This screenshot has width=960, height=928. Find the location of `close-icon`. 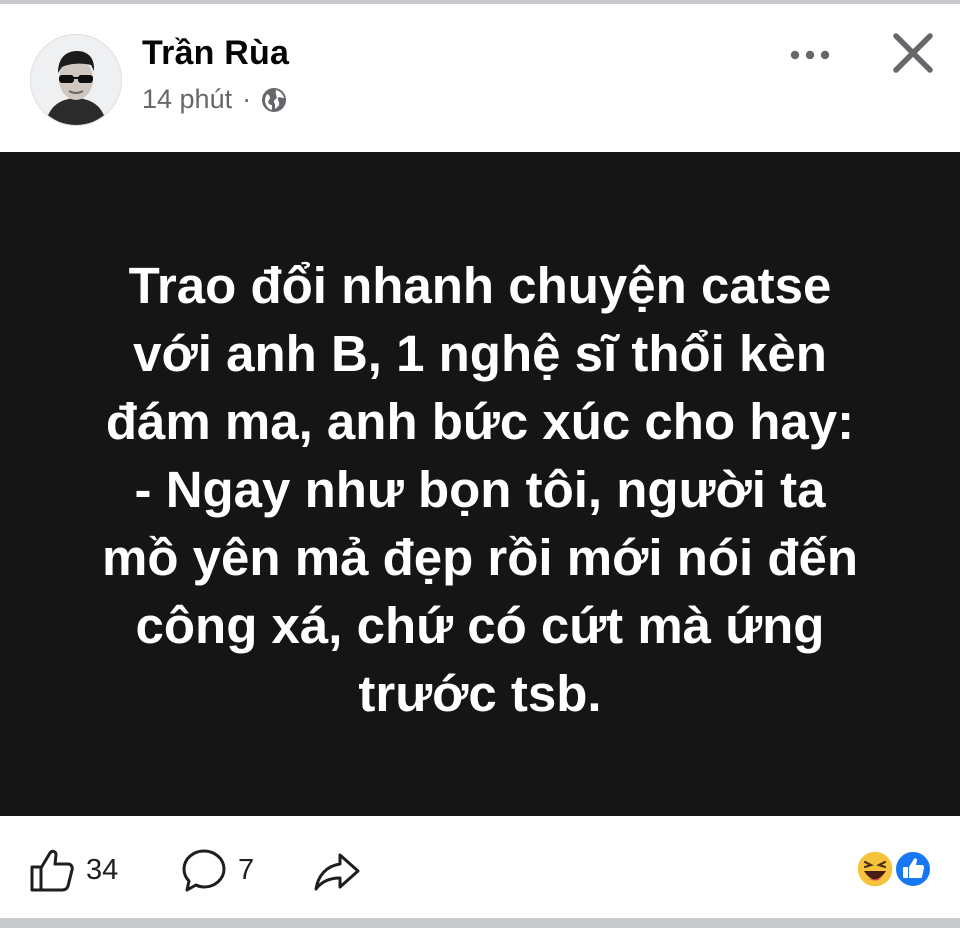

close-icon is located at coordinates (913, 53).